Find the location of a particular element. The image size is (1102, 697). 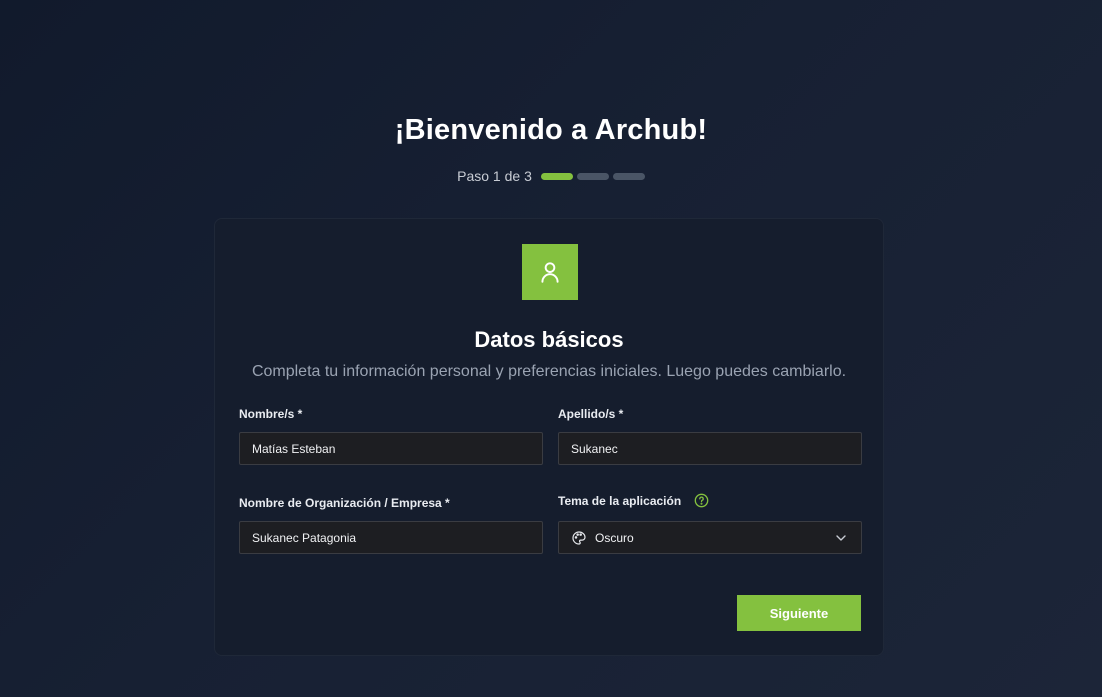

first-name-input: Matías Esteban is located at coordinates (391, 448).